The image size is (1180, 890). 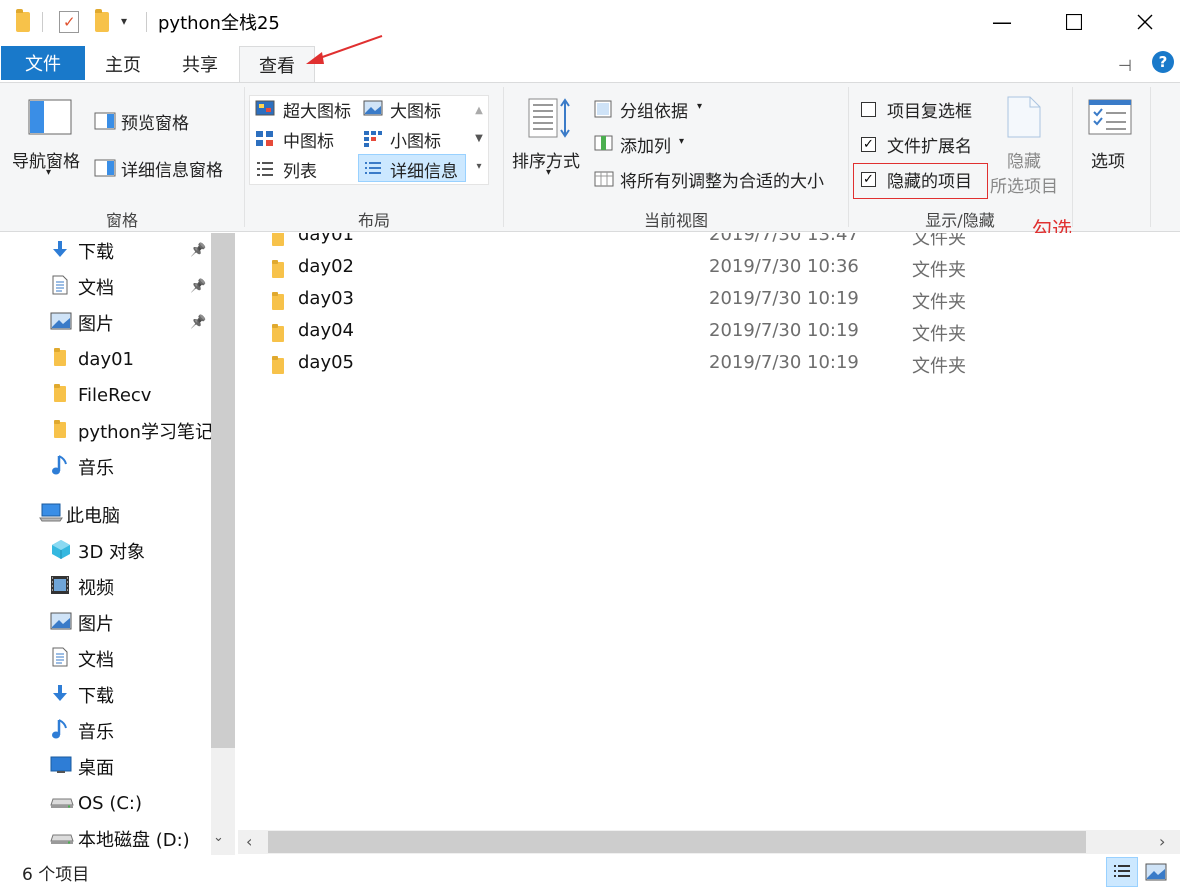 I want to click on scroll-down-icon: ▼, so click(x=479, y=139).